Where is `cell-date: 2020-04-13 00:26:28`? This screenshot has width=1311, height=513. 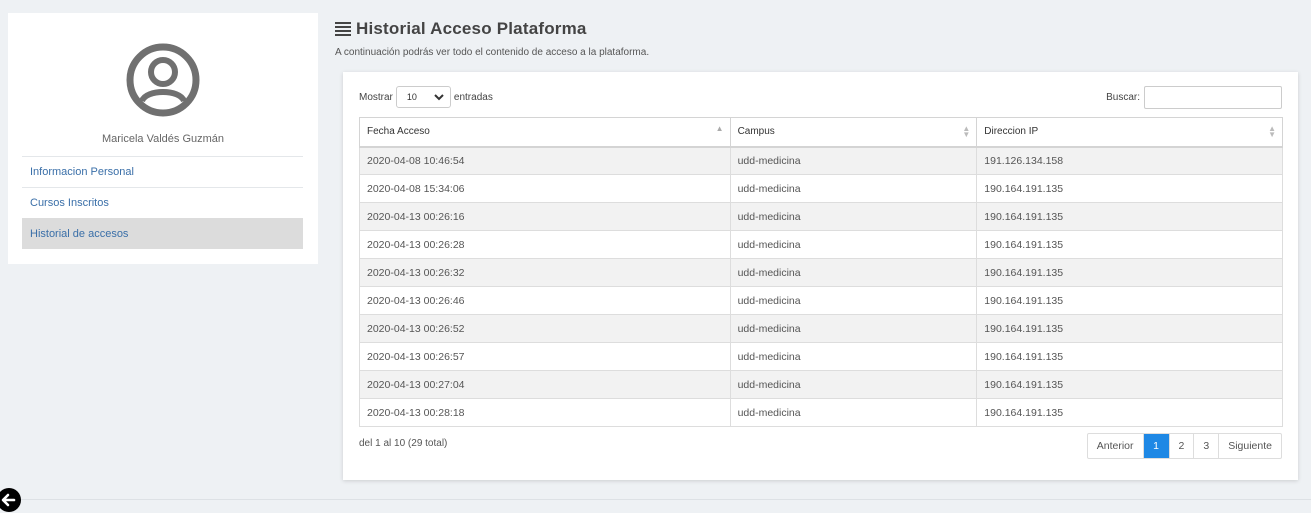 cell-date: 2020-04-13 00:26:28 is located at coordinates (545, 244).